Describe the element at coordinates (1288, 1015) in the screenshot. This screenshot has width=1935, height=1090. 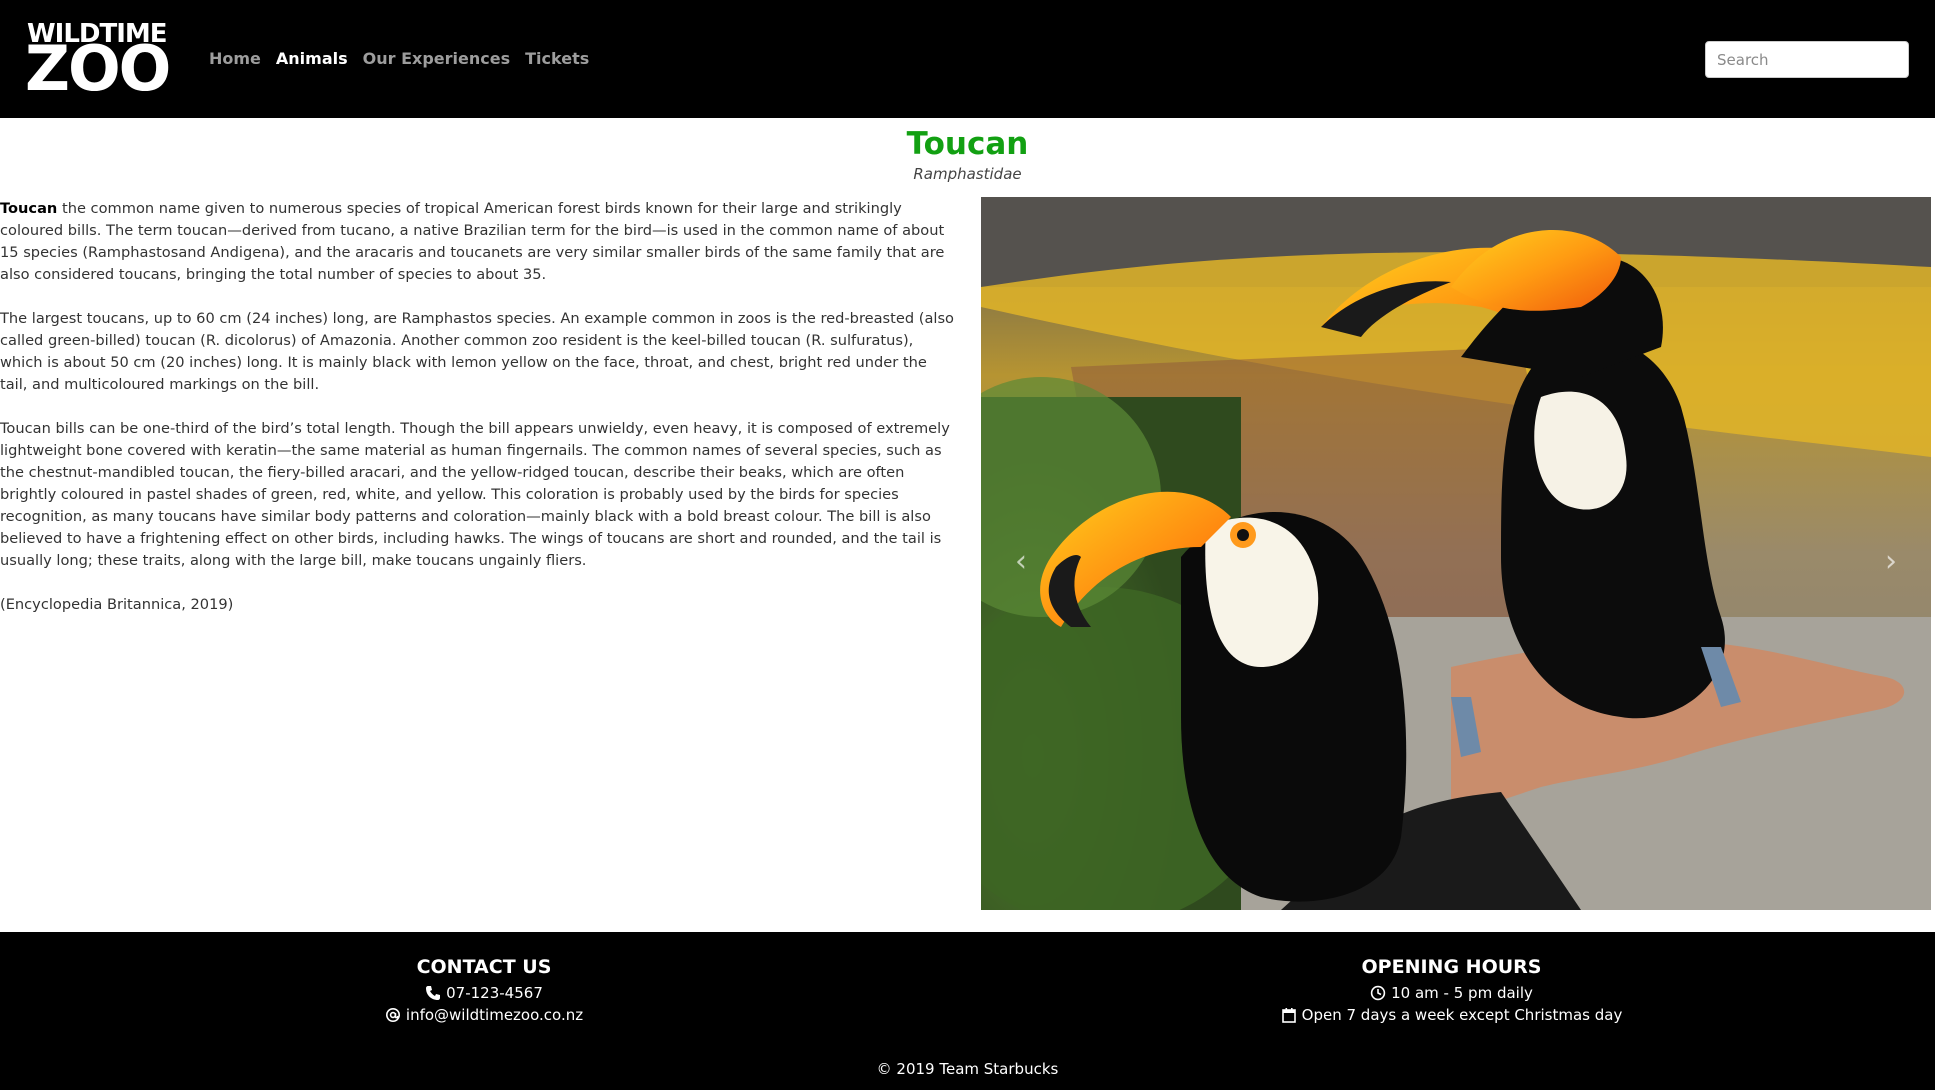
I see `calendar-icon` at that location.